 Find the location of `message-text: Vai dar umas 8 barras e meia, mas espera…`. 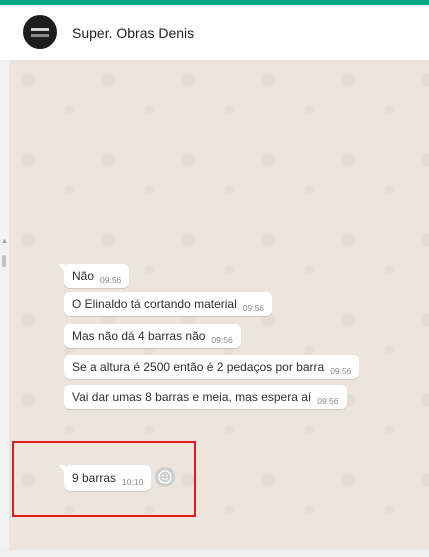

message-text: Vai dar umas 8 barras e meia, mas espera… is located at coordinates (192, 397).